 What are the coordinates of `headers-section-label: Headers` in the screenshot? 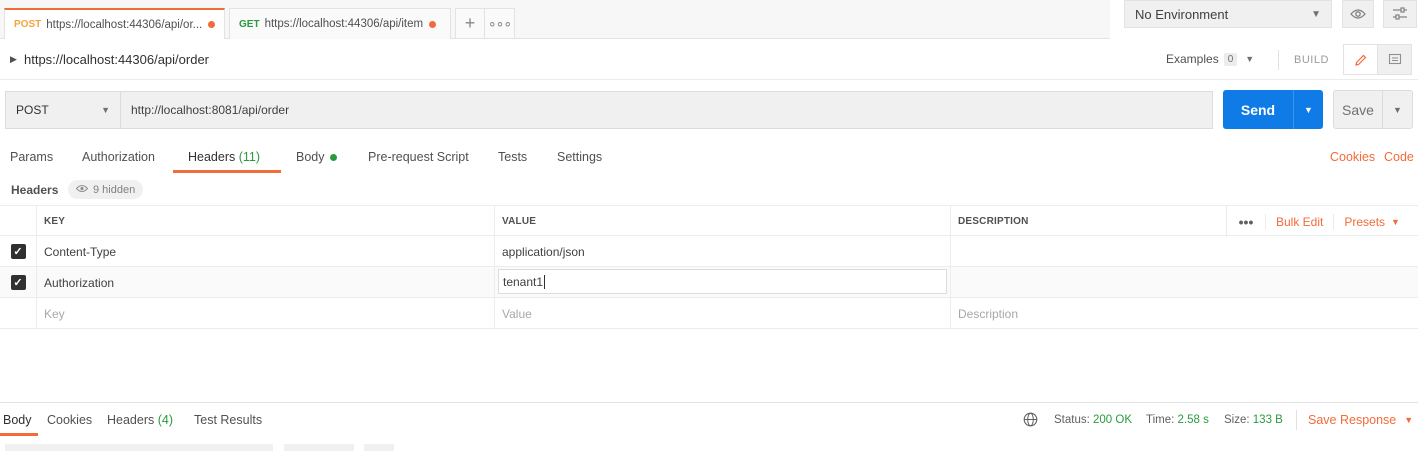 It's located at (35, 190).